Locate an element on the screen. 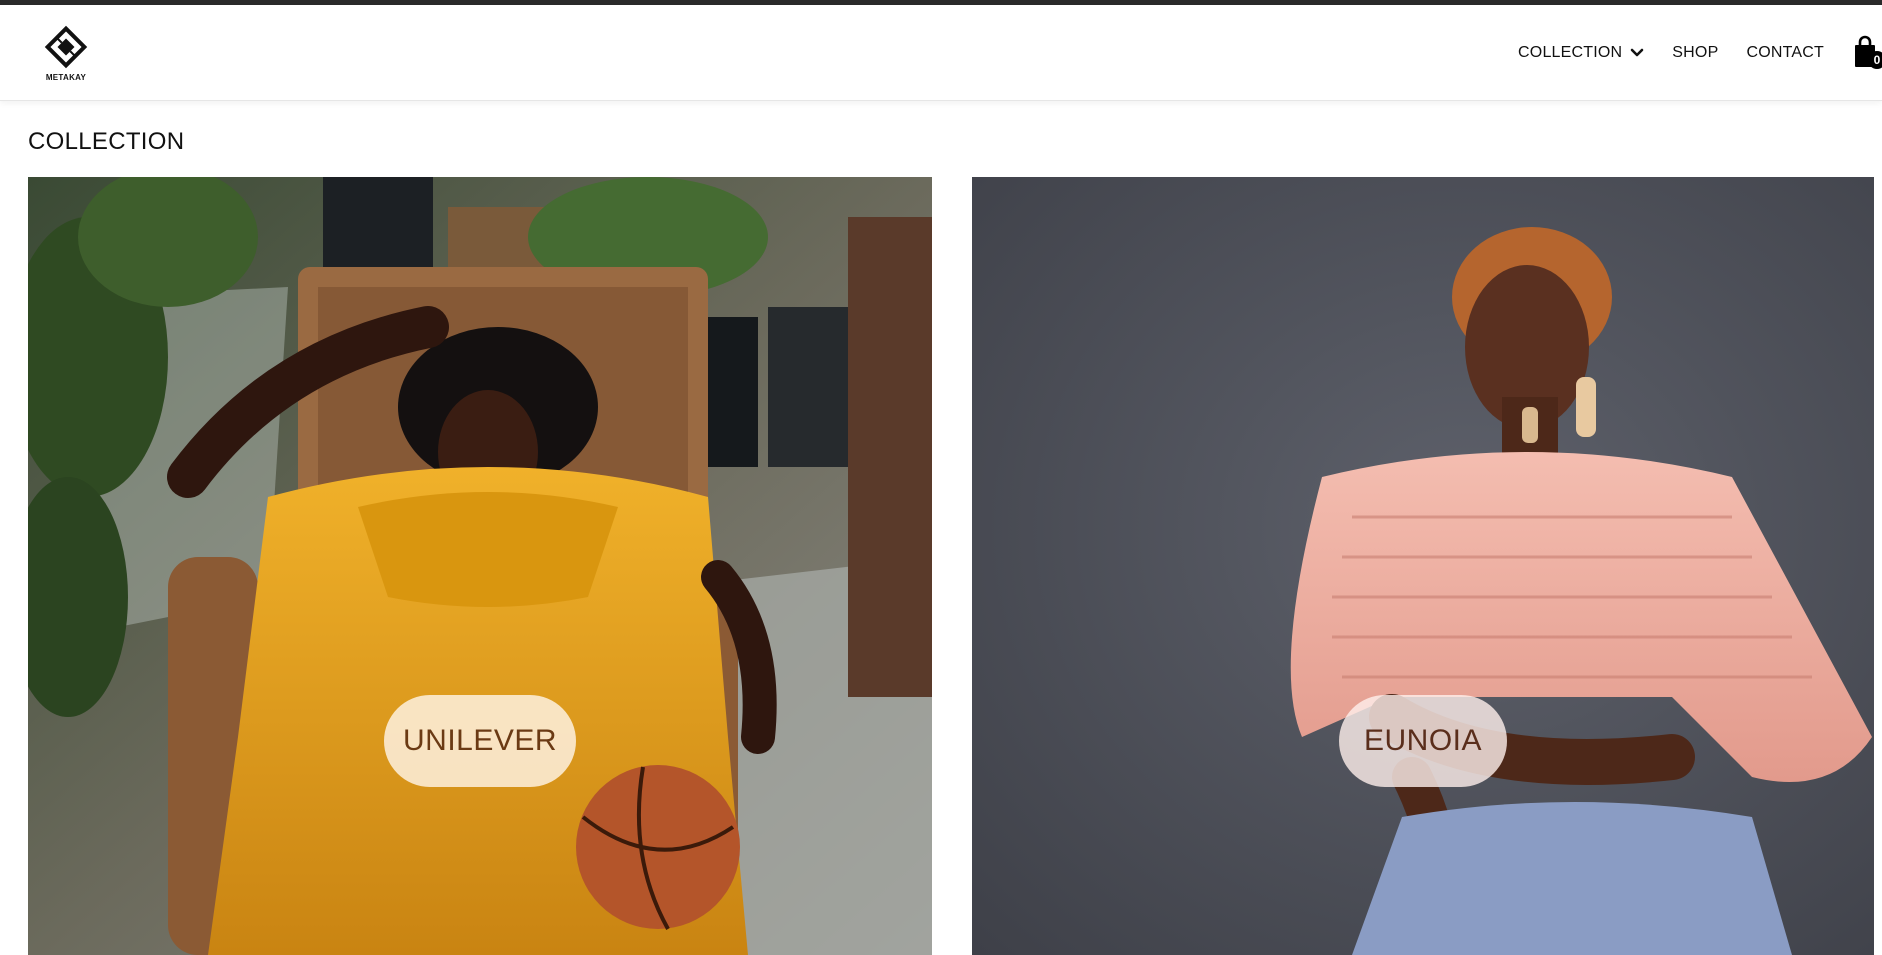 This screenshot has height=955, width=1882. nav-contact-label: CONTACT is located at coordinates (1785, 52).